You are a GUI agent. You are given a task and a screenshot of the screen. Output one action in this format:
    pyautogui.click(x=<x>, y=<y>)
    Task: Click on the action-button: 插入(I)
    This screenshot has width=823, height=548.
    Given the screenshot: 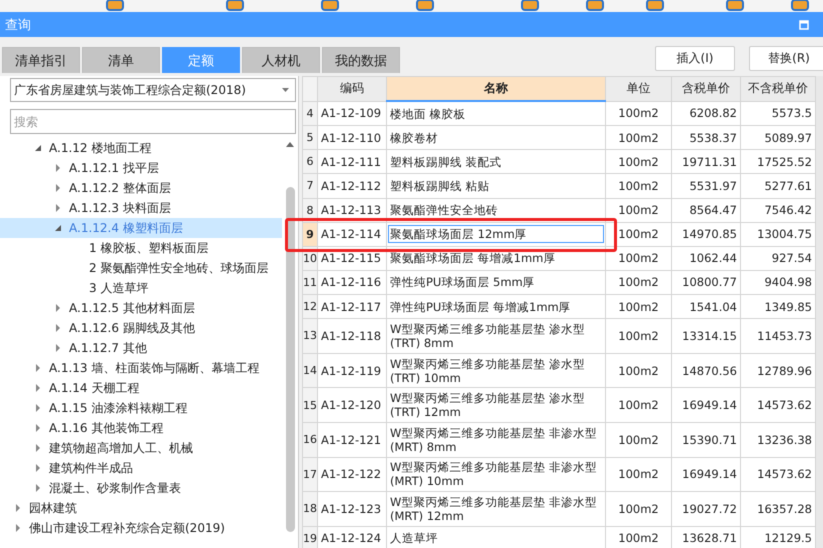 What is the action you would take?
    pyautogui.click(x=695, y=58)
    